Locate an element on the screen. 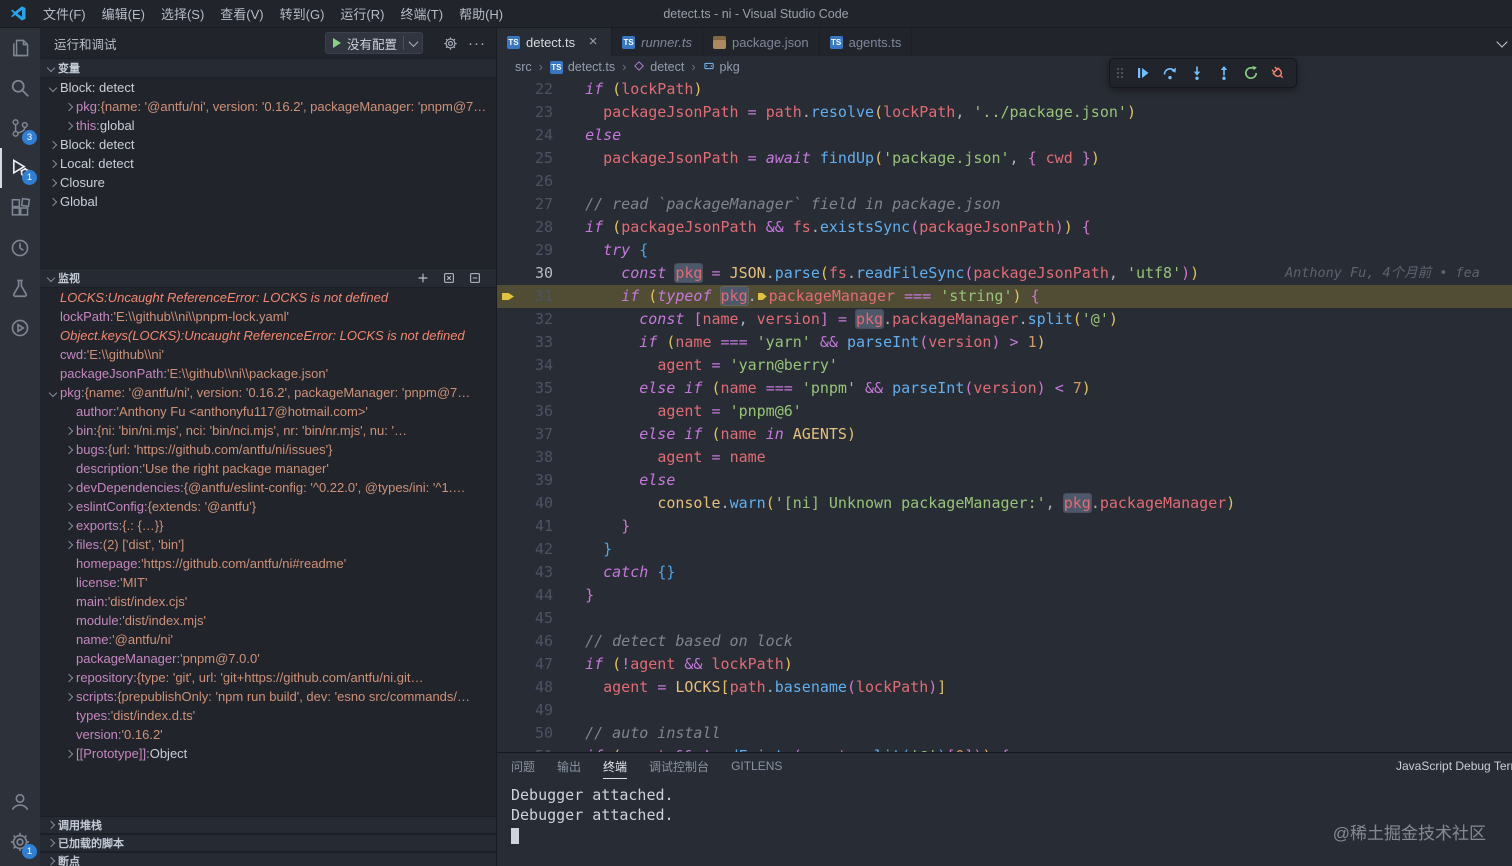  breadcrumb-item-src: src is located at coordinates (523, 67).